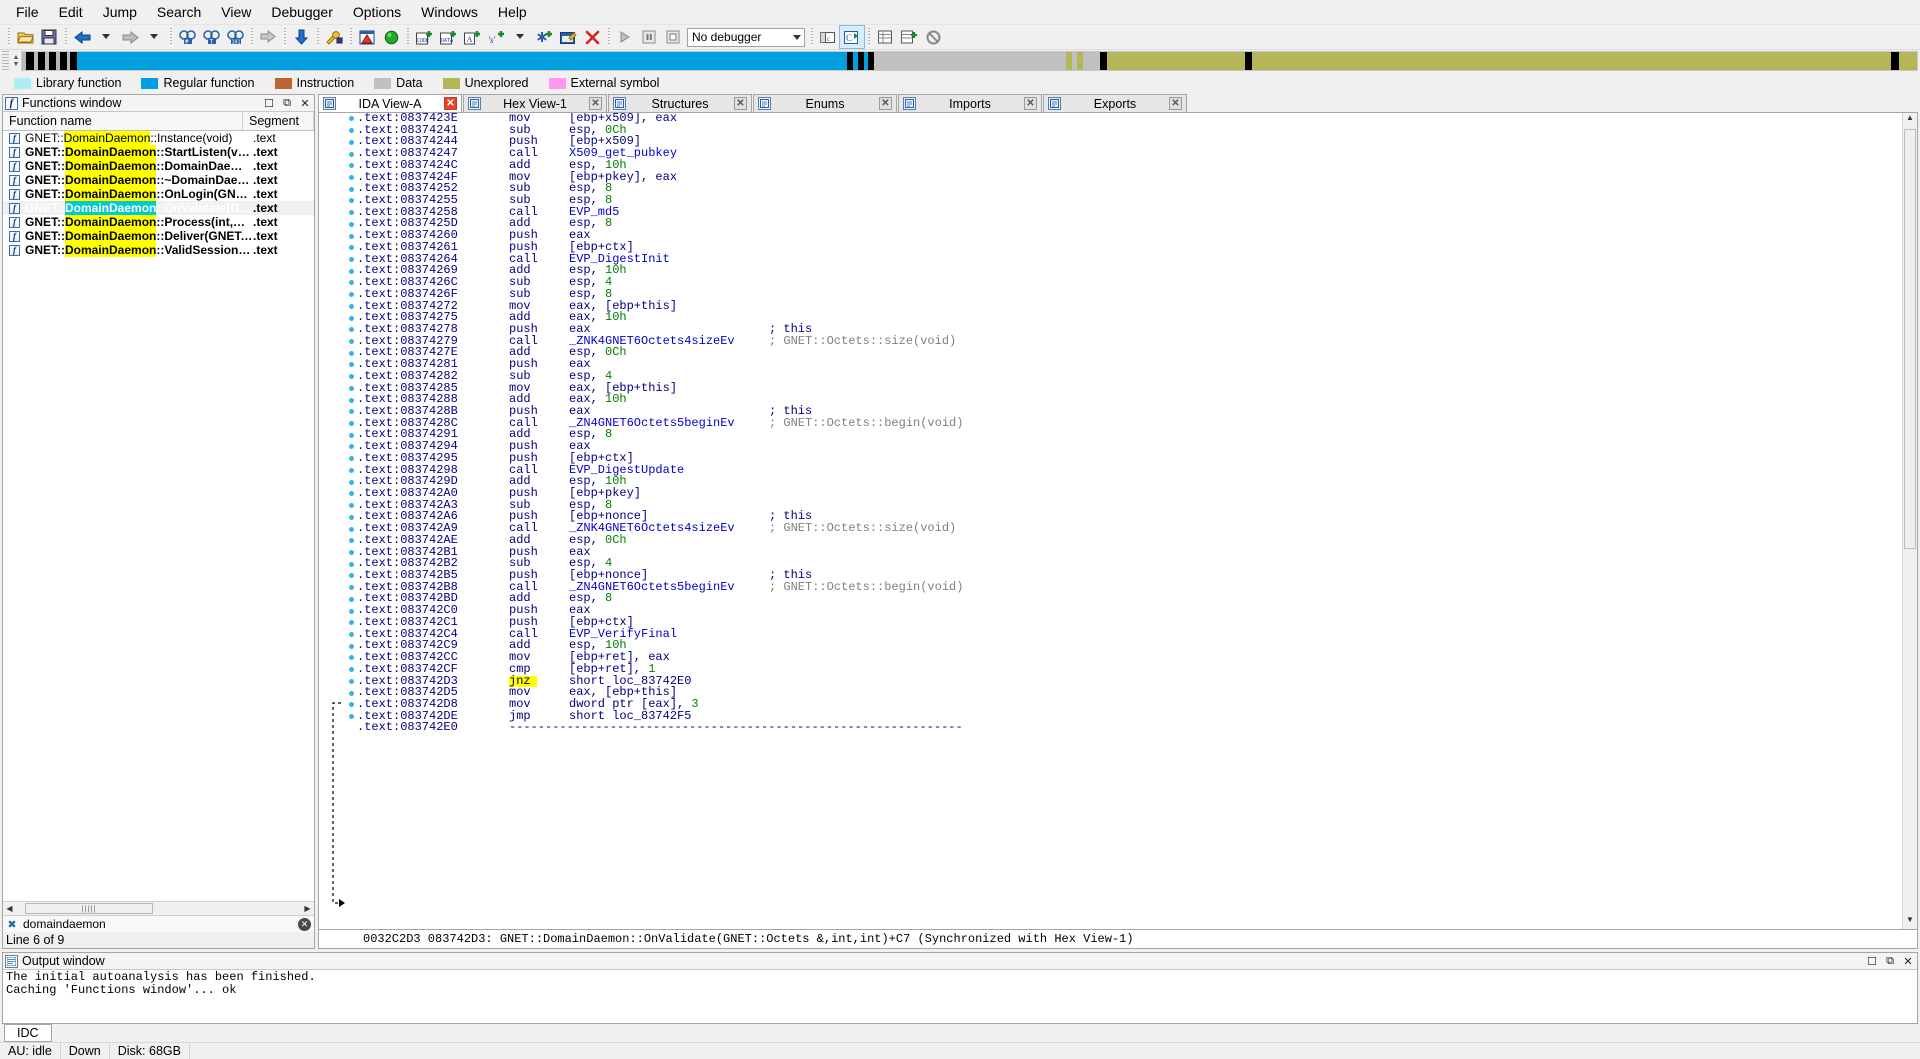  What do you see at coordinates (592, 37) in the screenshot?
I see `delete-icon` at bounding box center [592, 37].